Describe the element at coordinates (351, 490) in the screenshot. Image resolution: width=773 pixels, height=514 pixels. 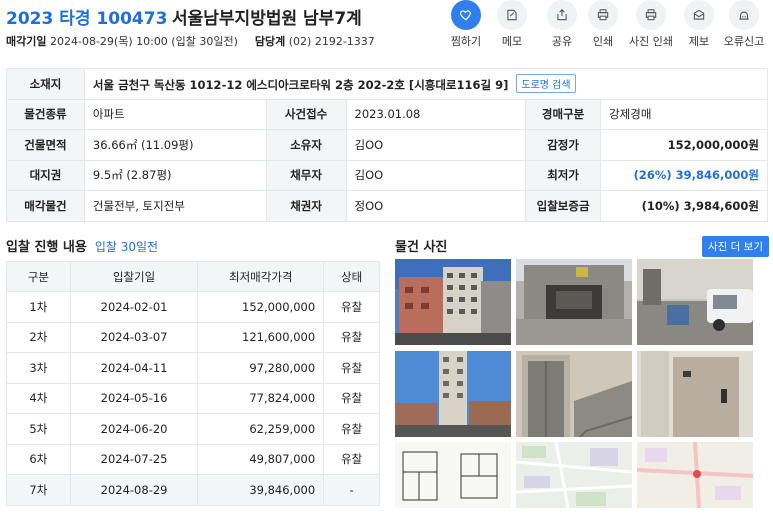
I see `status-cell: -` at that location.